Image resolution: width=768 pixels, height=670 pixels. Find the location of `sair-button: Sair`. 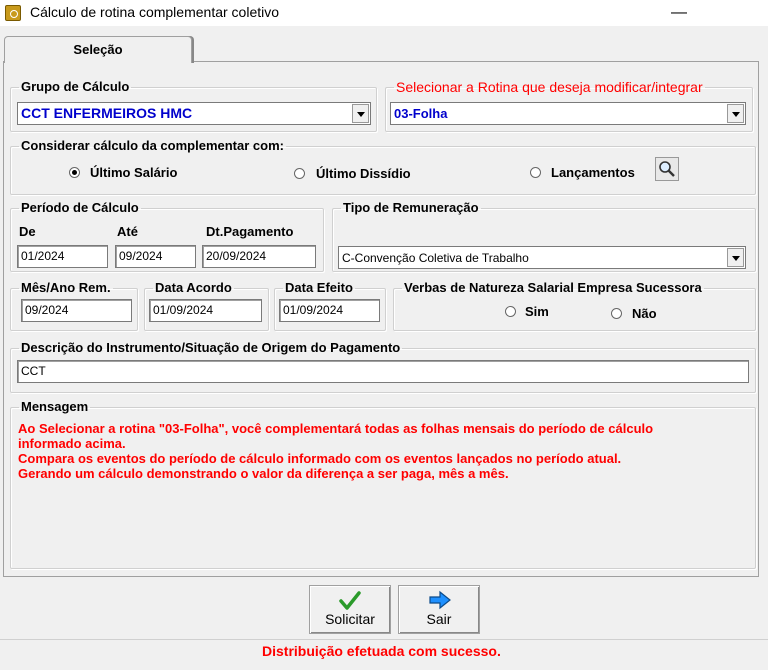

sair-button: Sair is located at coordinates (439, 609).